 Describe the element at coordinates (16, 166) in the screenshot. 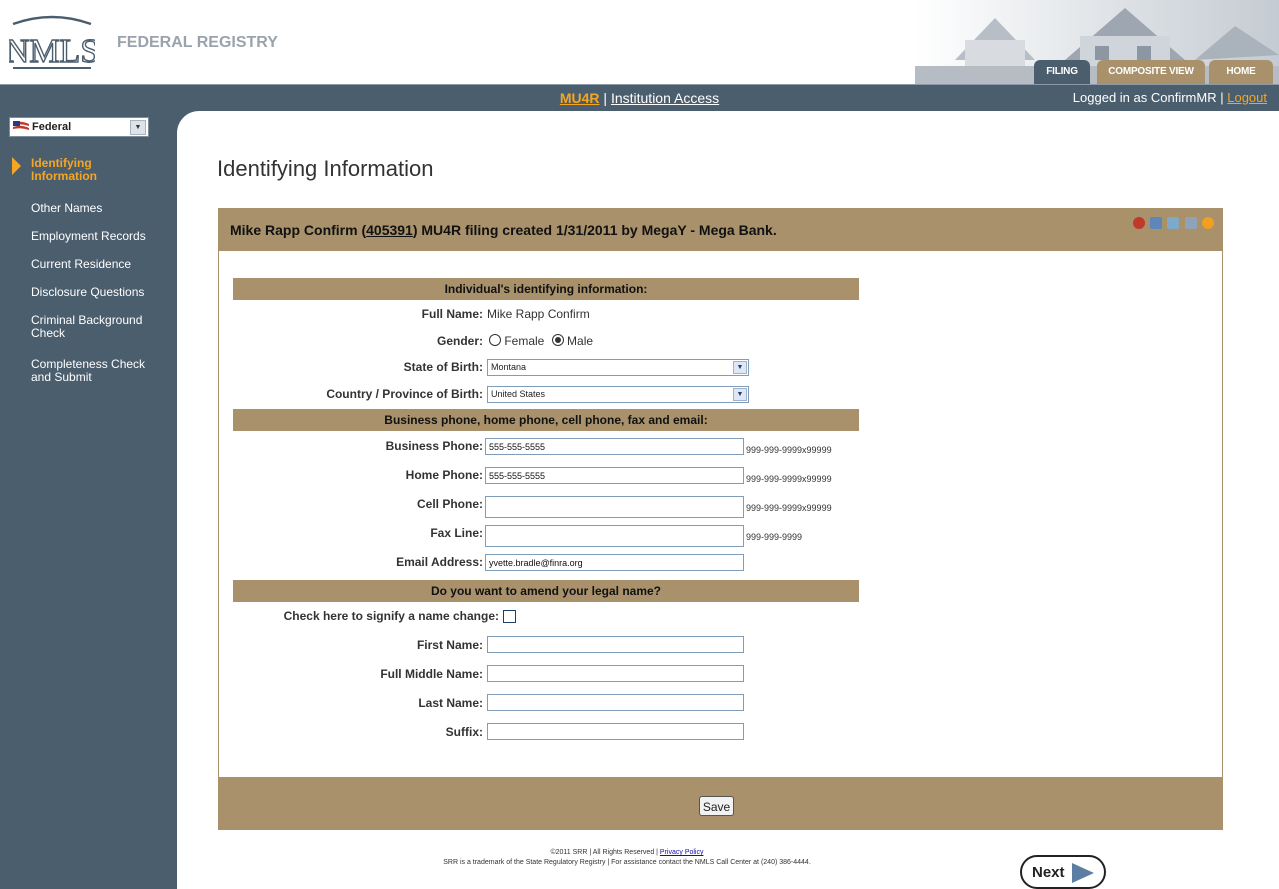

I see `active-item-arrow-icon` at that location.